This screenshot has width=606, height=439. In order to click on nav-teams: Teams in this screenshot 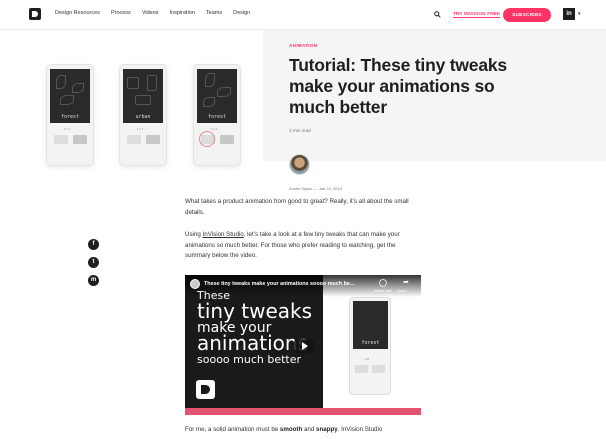, I will do `click(214, 13)`.